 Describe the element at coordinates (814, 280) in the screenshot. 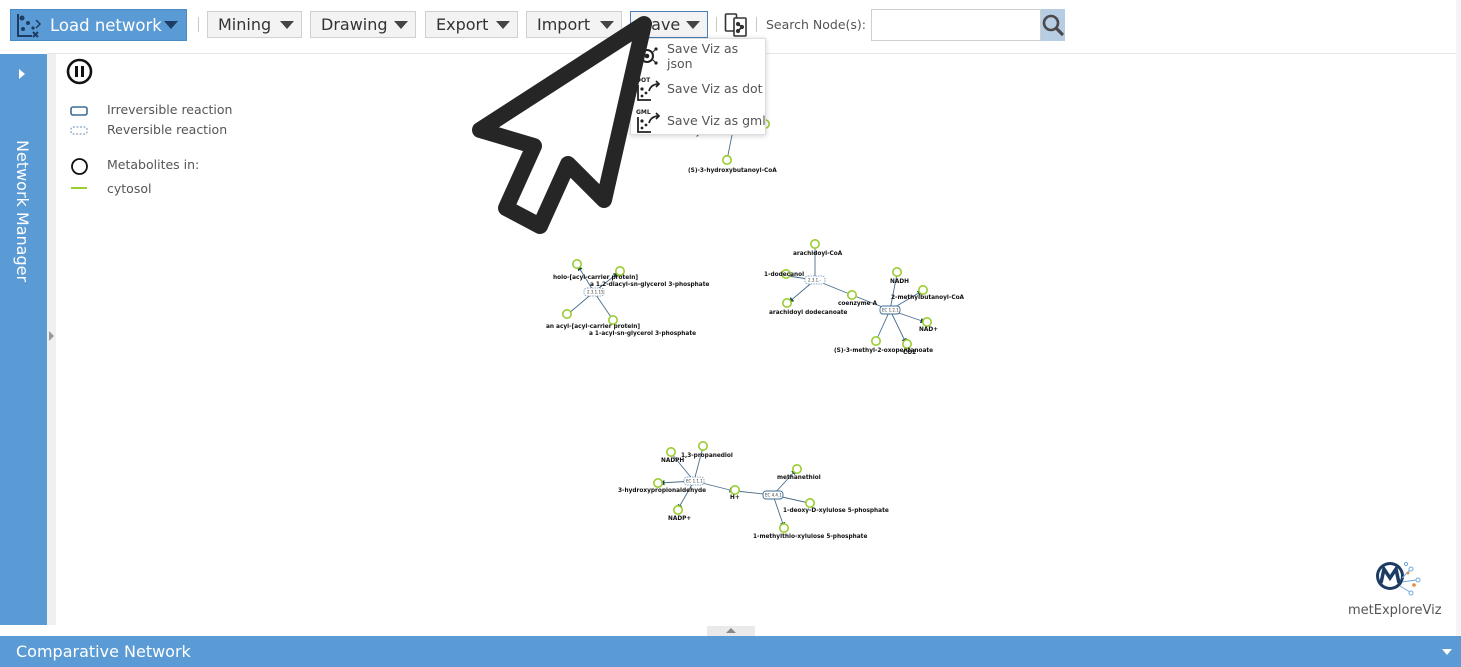

I see `reaction-label: 2.3.1.-` at that location.